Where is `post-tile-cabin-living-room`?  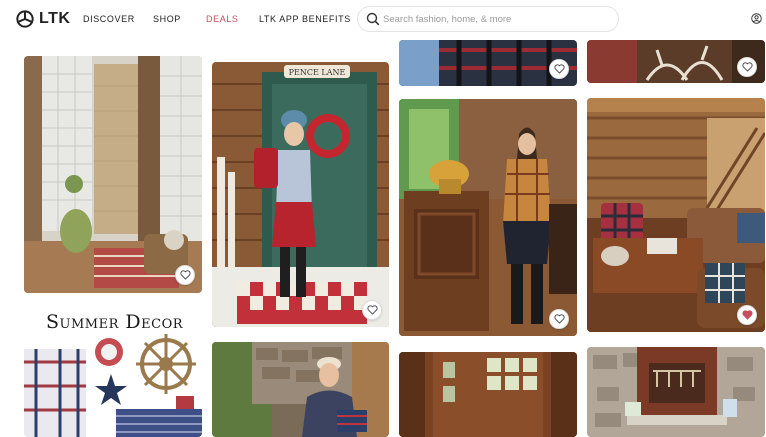 post-tile-cabin-living-room is located at coordinates (676, 215).